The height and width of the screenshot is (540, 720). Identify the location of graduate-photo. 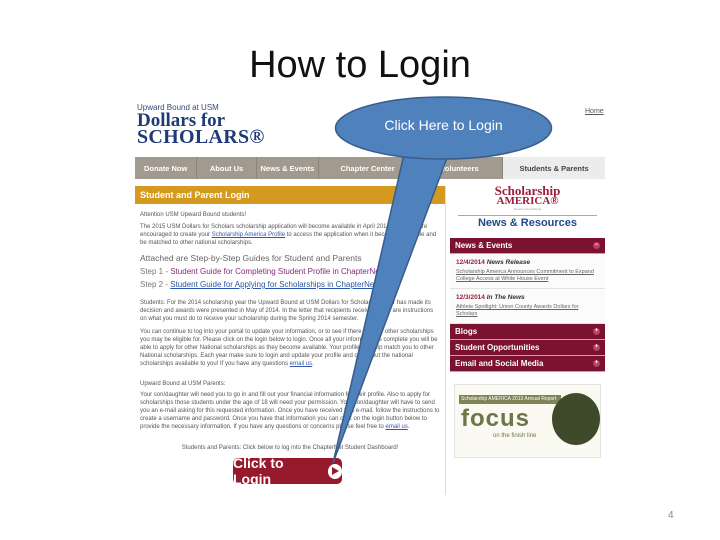
(576, 419).